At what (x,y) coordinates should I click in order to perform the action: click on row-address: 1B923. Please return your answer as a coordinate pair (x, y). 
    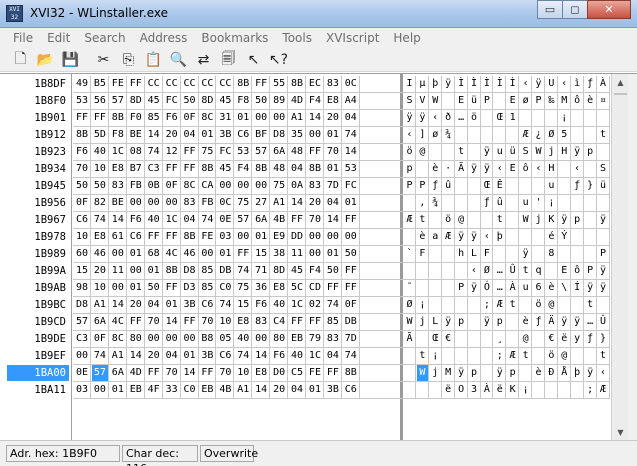
    Looking at the image, I should click on (38, 152).